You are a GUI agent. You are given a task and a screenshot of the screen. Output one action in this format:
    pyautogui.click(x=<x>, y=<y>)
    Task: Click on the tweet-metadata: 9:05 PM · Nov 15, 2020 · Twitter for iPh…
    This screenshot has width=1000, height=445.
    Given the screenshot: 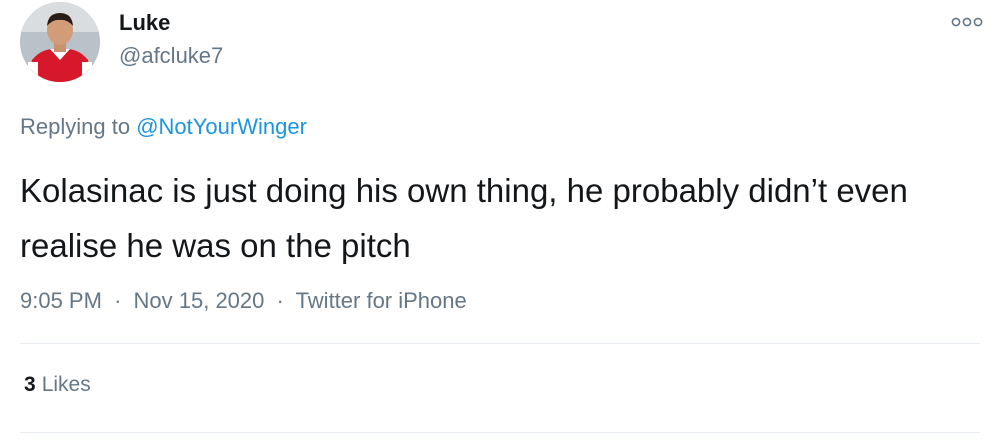 What is the action you would take?
    pyautogui.click(x=243, y=301)
    